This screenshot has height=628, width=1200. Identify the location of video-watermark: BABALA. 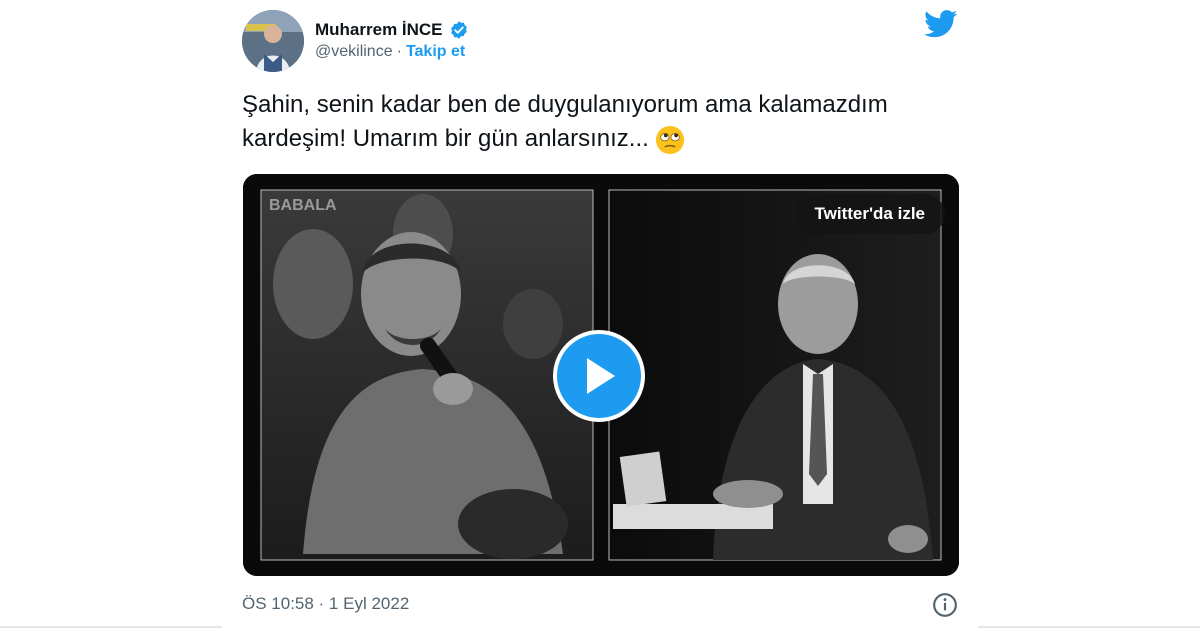
(303, 205).